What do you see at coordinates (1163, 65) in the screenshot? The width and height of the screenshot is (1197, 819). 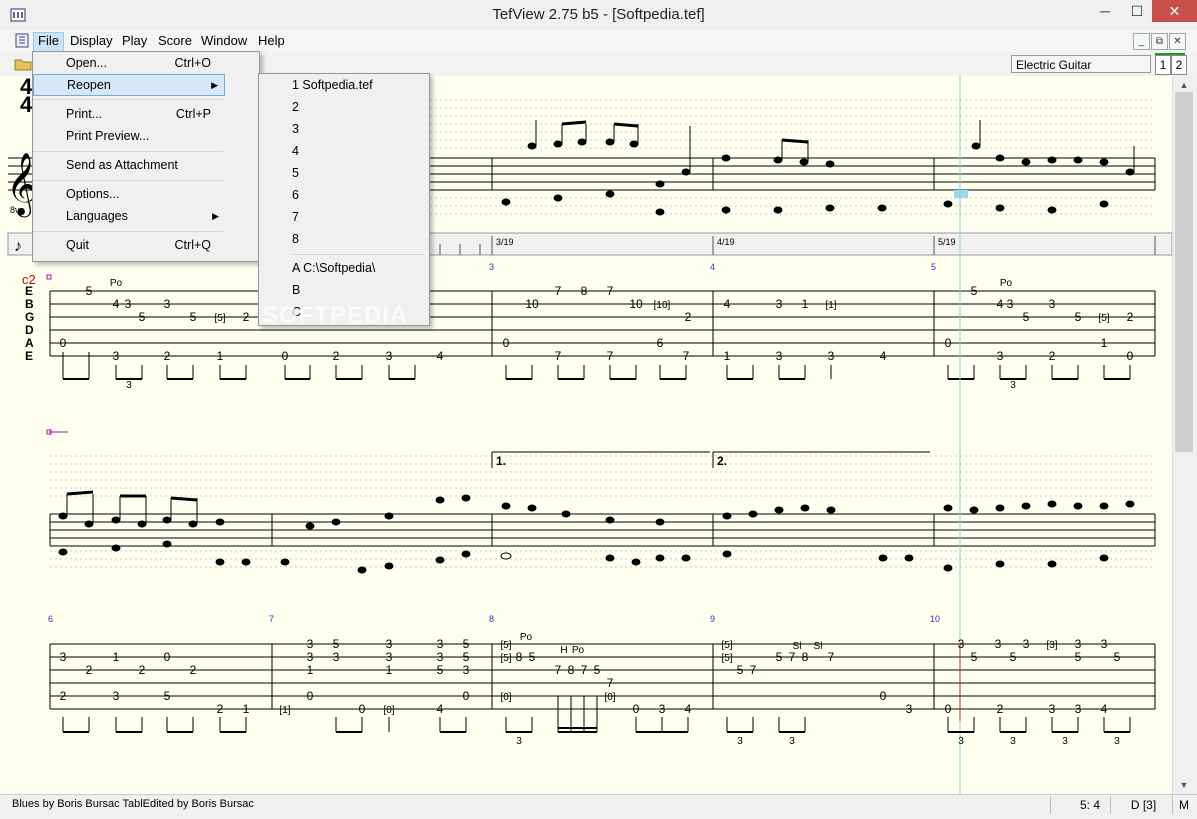 I see `track-1-button: 1` at bounding box center [1163, 65].